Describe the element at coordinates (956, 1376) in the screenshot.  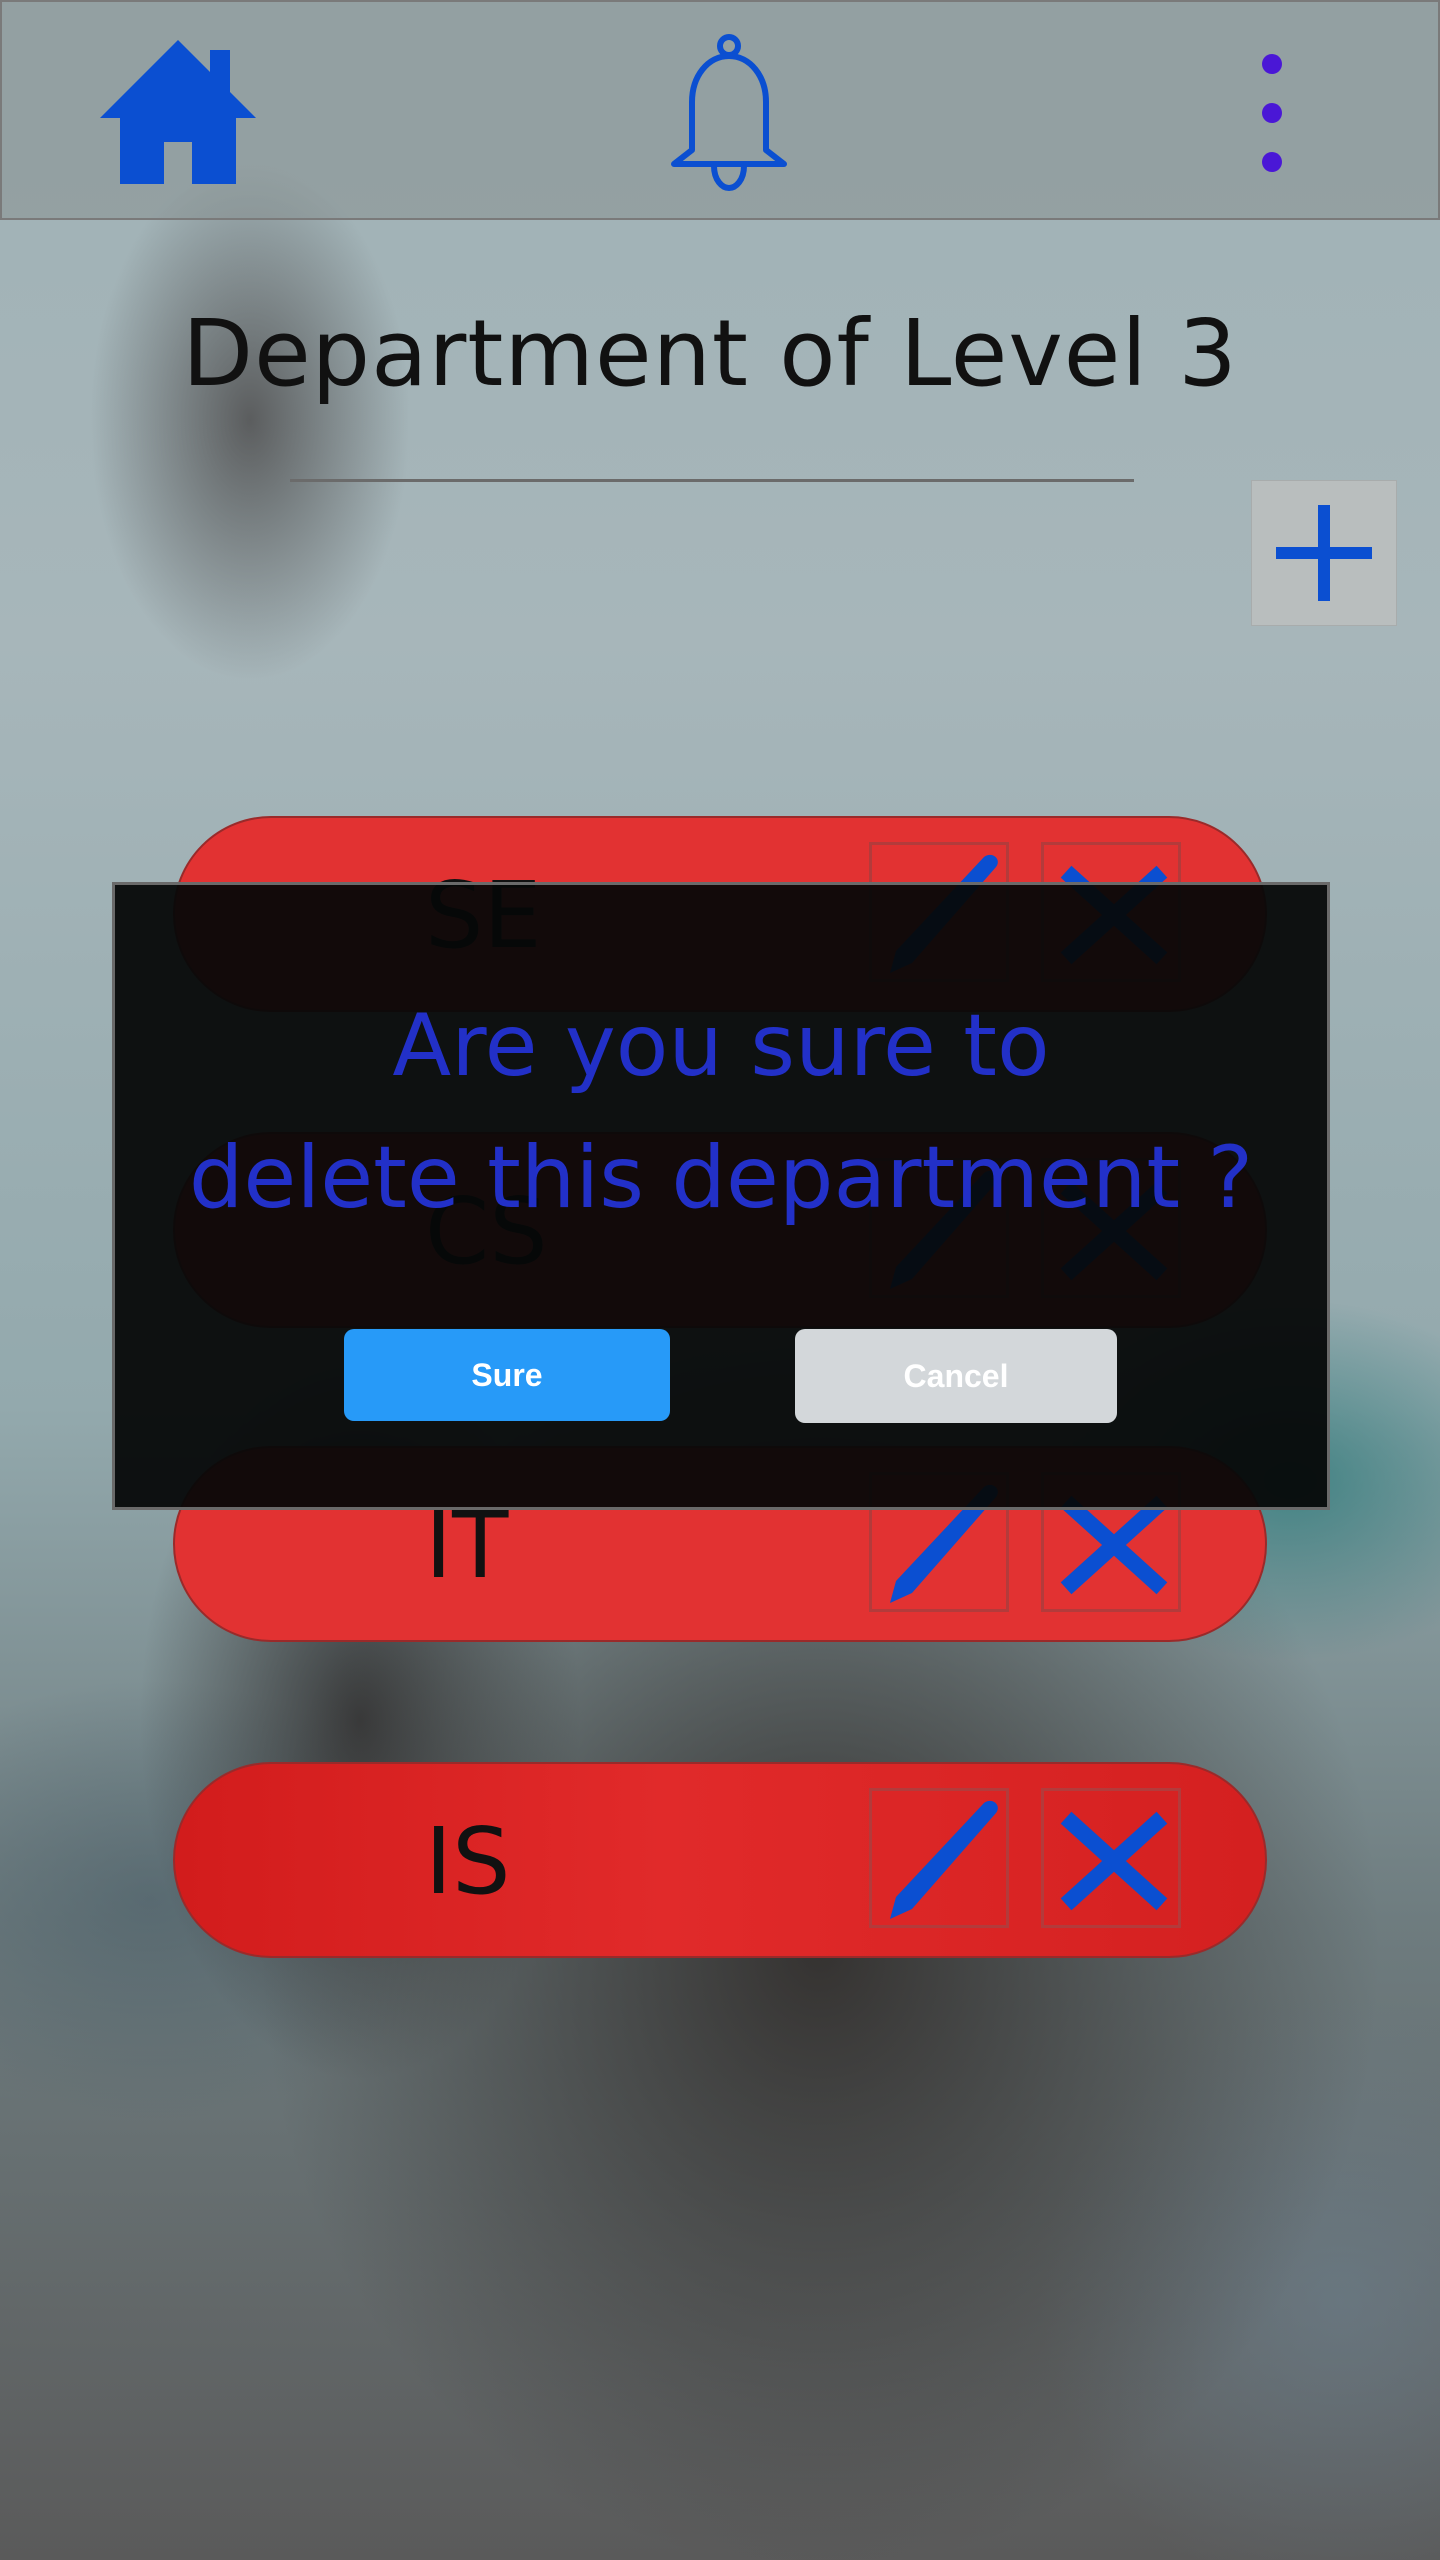
I see `cancel-button: Cancel` at that location.